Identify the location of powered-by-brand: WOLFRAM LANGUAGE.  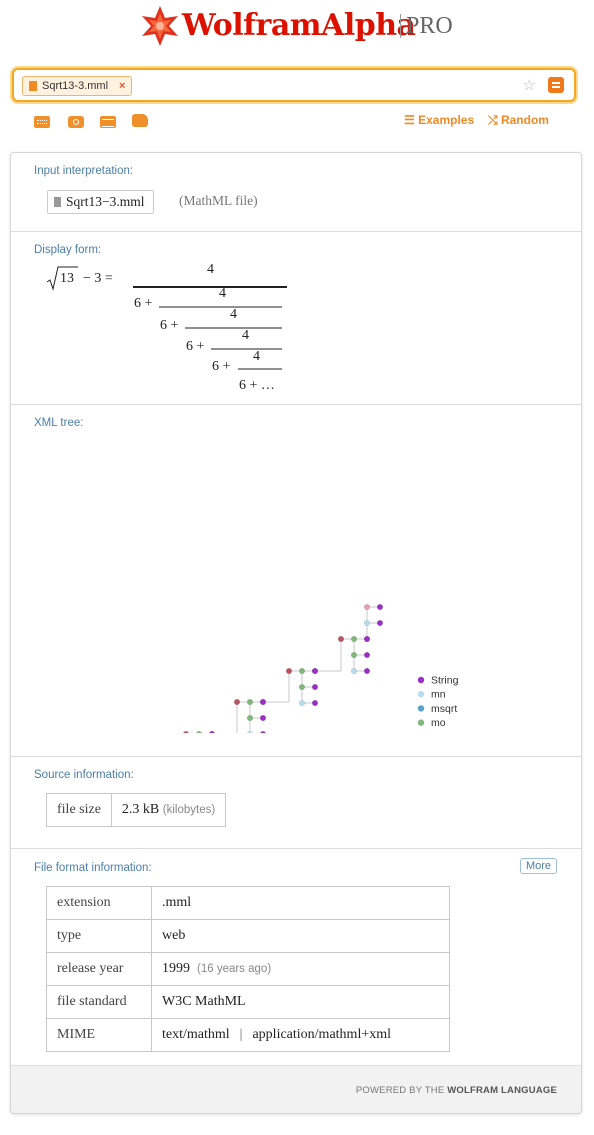
(502, 1090).